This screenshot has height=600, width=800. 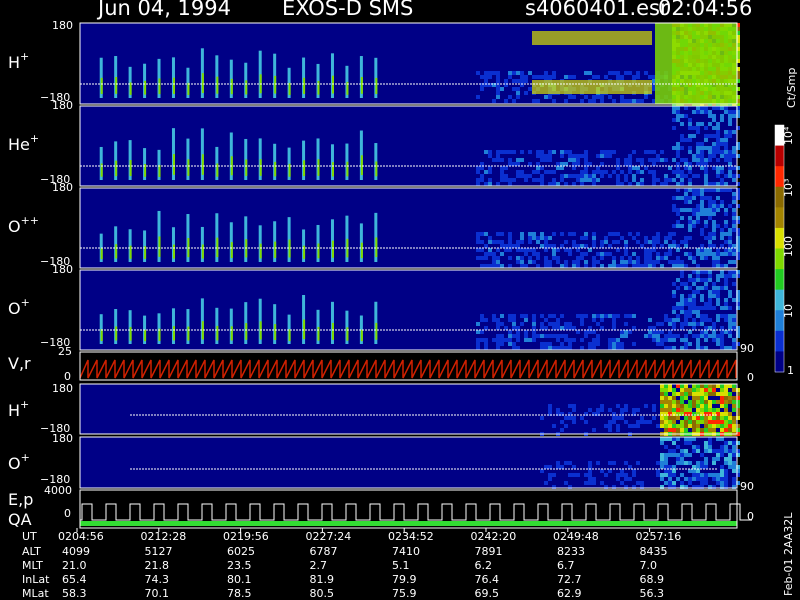 I want to click on y-tick: 180, so click(x=62, y=105).